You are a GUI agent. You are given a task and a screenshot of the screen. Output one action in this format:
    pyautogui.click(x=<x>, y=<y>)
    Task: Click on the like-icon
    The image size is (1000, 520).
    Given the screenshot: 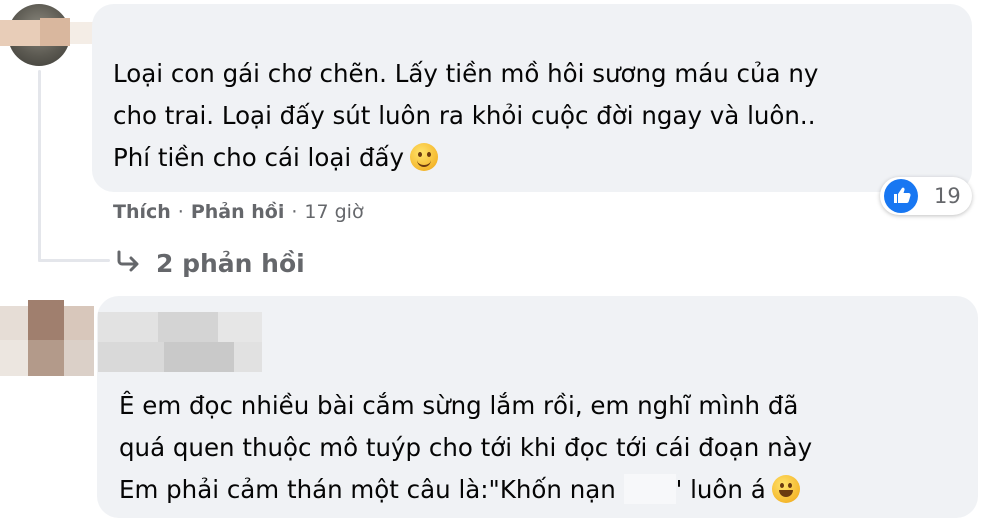 What is the action you would take?
    pyautogui.click(x=901, y=196)
    